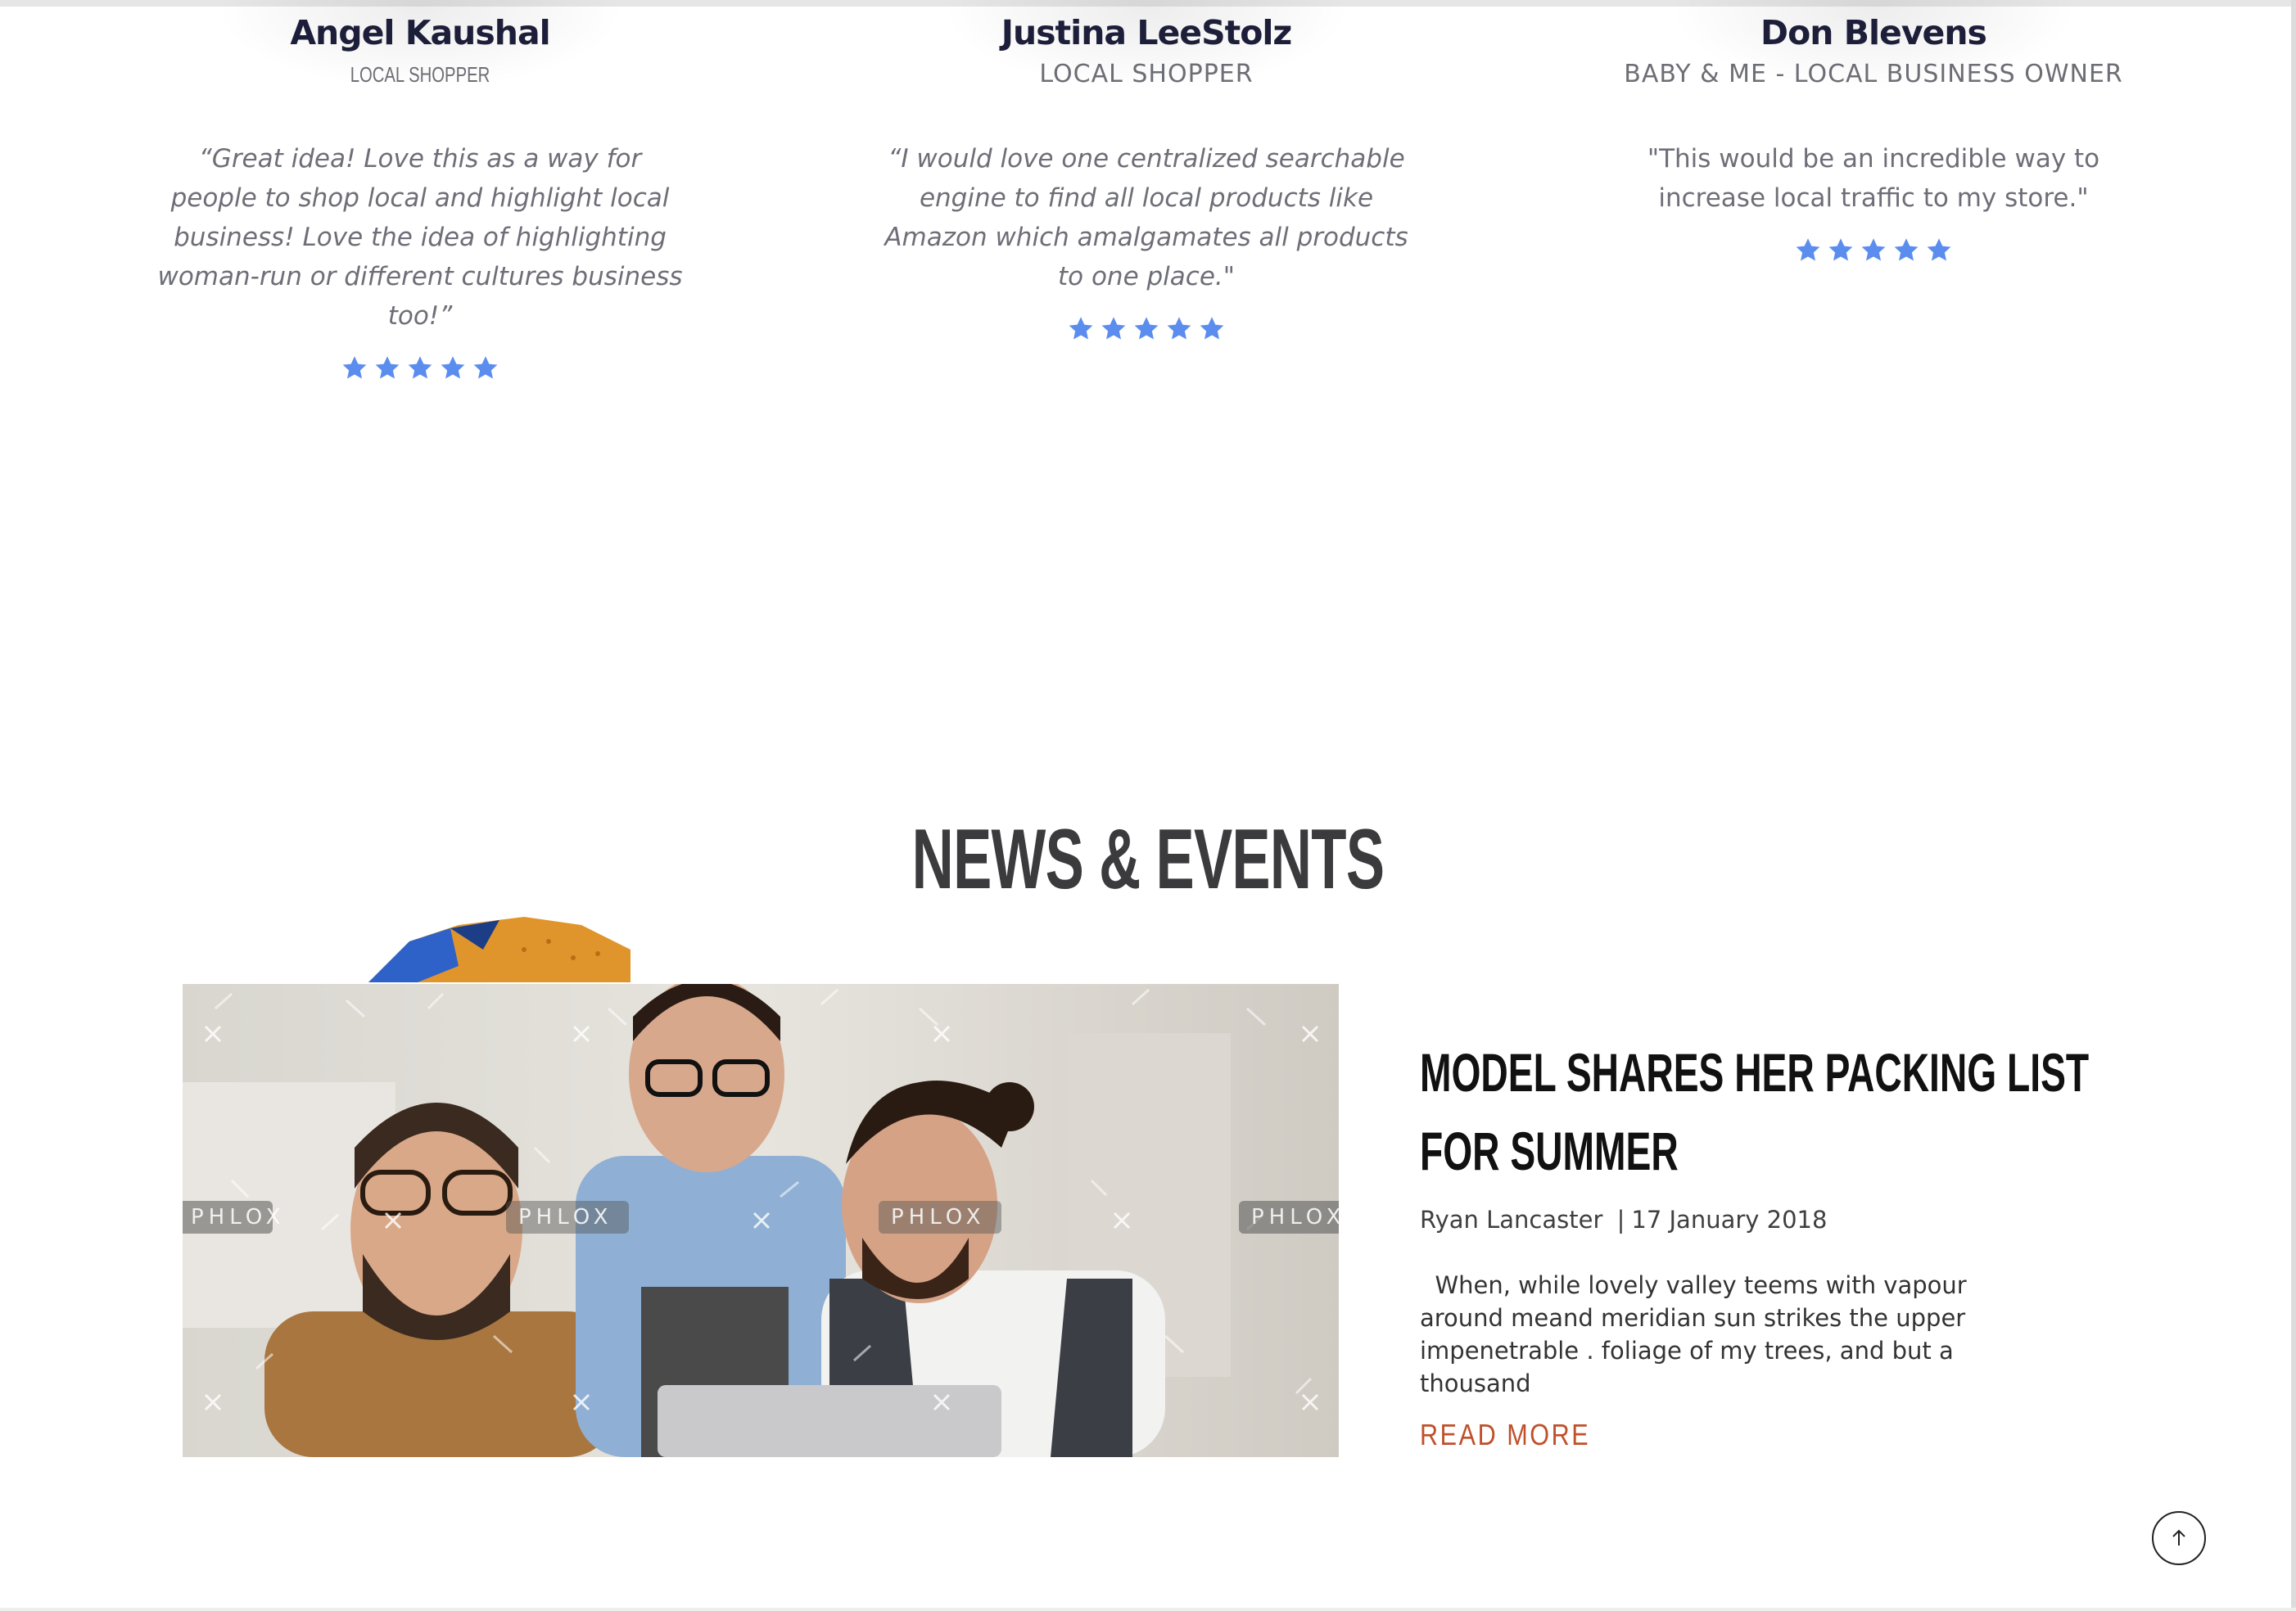 This screenshot has width=2296, height=1611. I want to click on office-photo, so click(761, 1220).